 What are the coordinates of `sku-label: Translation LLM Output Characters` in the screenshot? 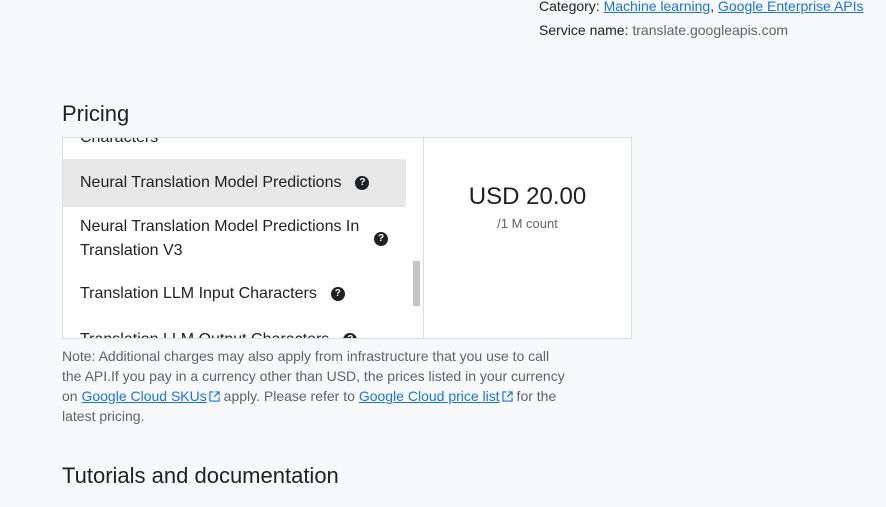 It's located at (204, 333).